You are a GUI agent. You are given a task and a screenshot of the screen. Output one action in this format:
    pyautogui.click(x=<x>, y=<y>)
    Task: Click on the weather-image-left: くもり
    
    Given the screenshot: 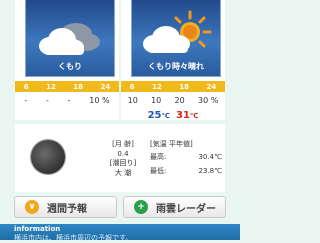 What is the action you would take?
    pyautogui.click(x=70, y=38)
    